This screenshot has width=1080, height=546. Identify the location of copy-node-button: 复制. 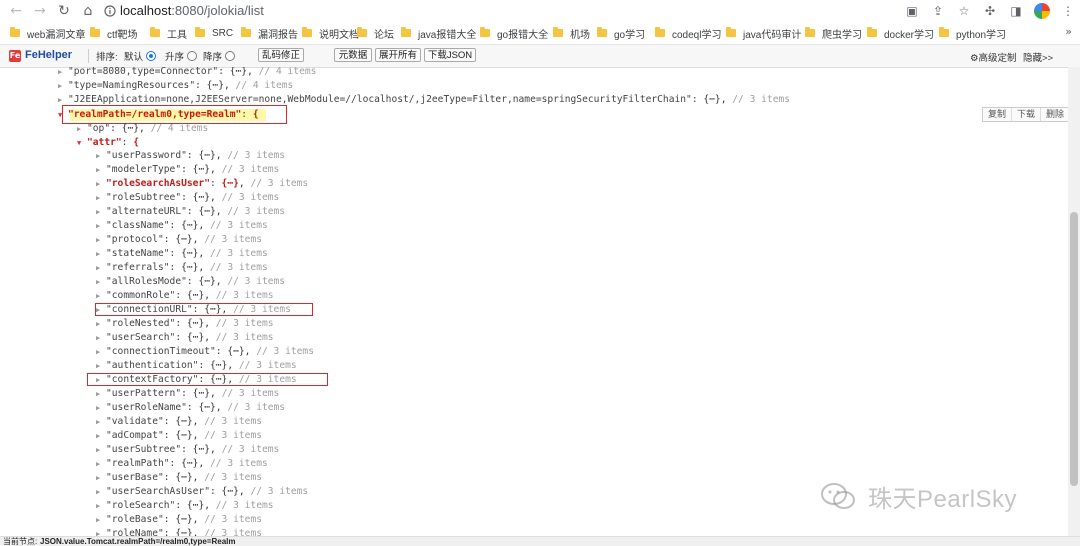
(998, 114).